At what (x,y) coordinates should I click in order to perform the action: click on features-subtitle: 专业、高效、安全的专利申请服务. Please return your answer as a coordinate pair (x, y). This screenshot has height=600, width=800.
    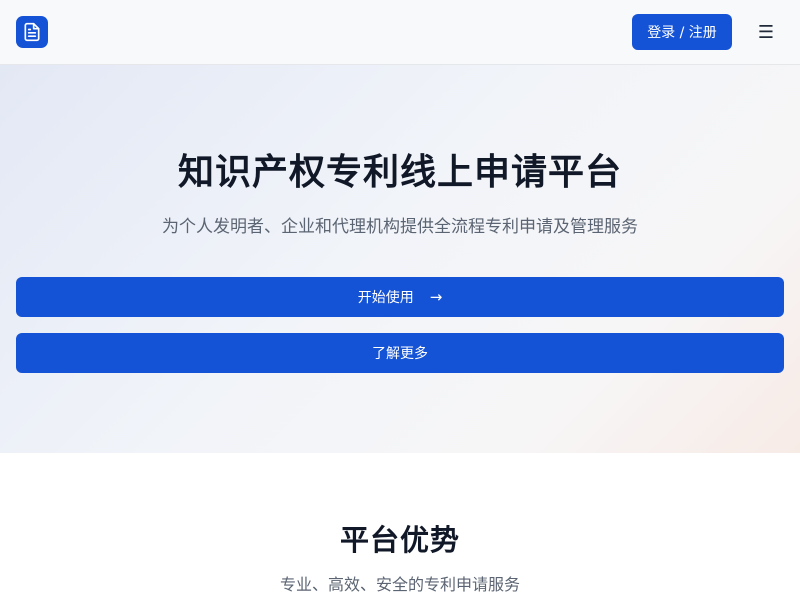
    Looking at the image, I should click on (399, 584).